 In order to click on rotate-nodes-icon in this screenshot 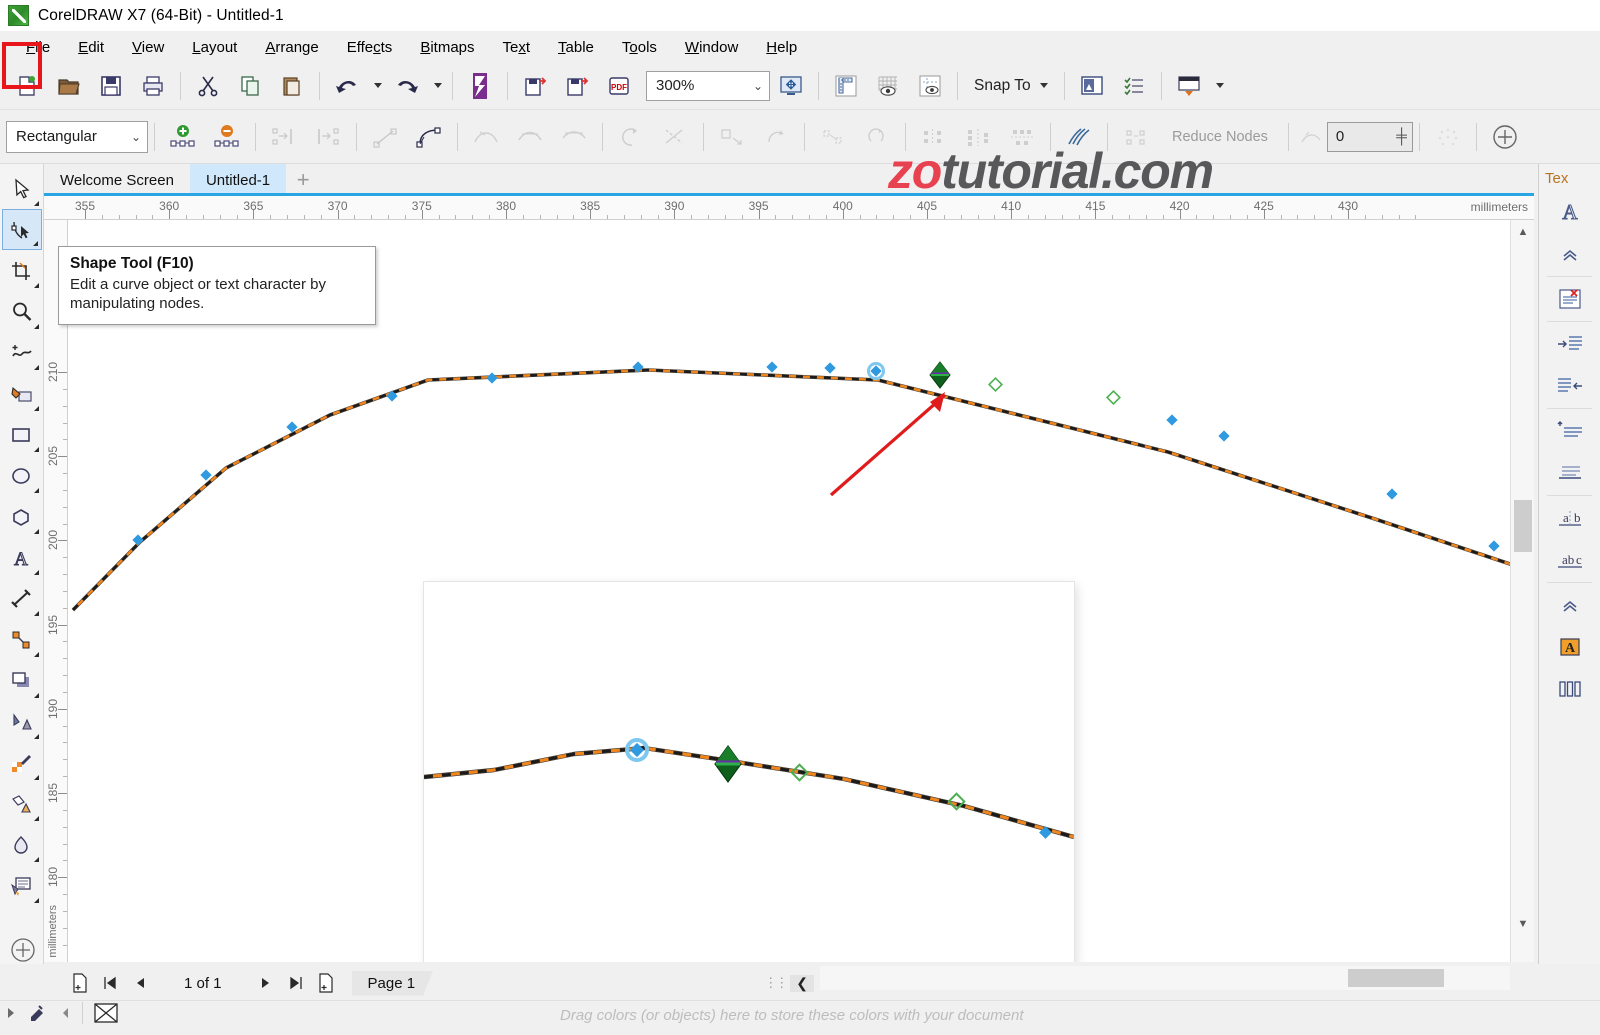, I will do `click(877, 137)`.